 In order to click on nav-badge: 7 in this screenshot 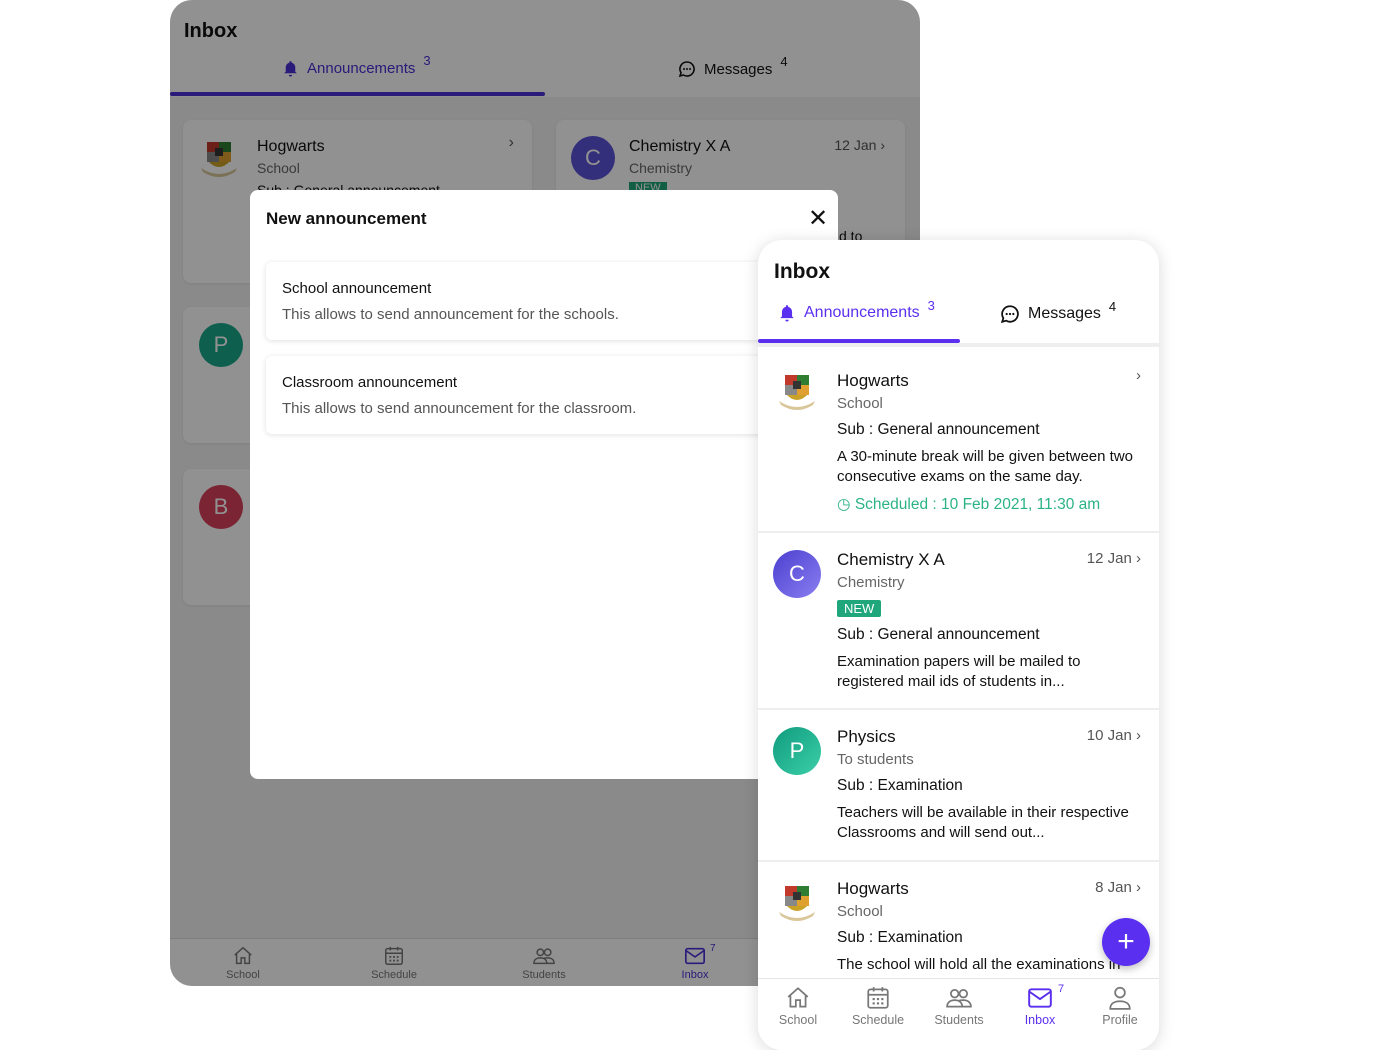, I will do `click(1061, 989)`.